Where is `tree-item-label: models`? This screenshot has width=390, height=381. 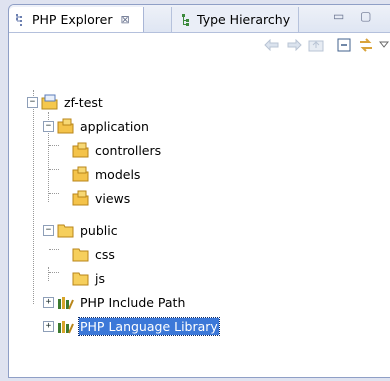 tree-item-label: models is located at coordinates (118, 174).